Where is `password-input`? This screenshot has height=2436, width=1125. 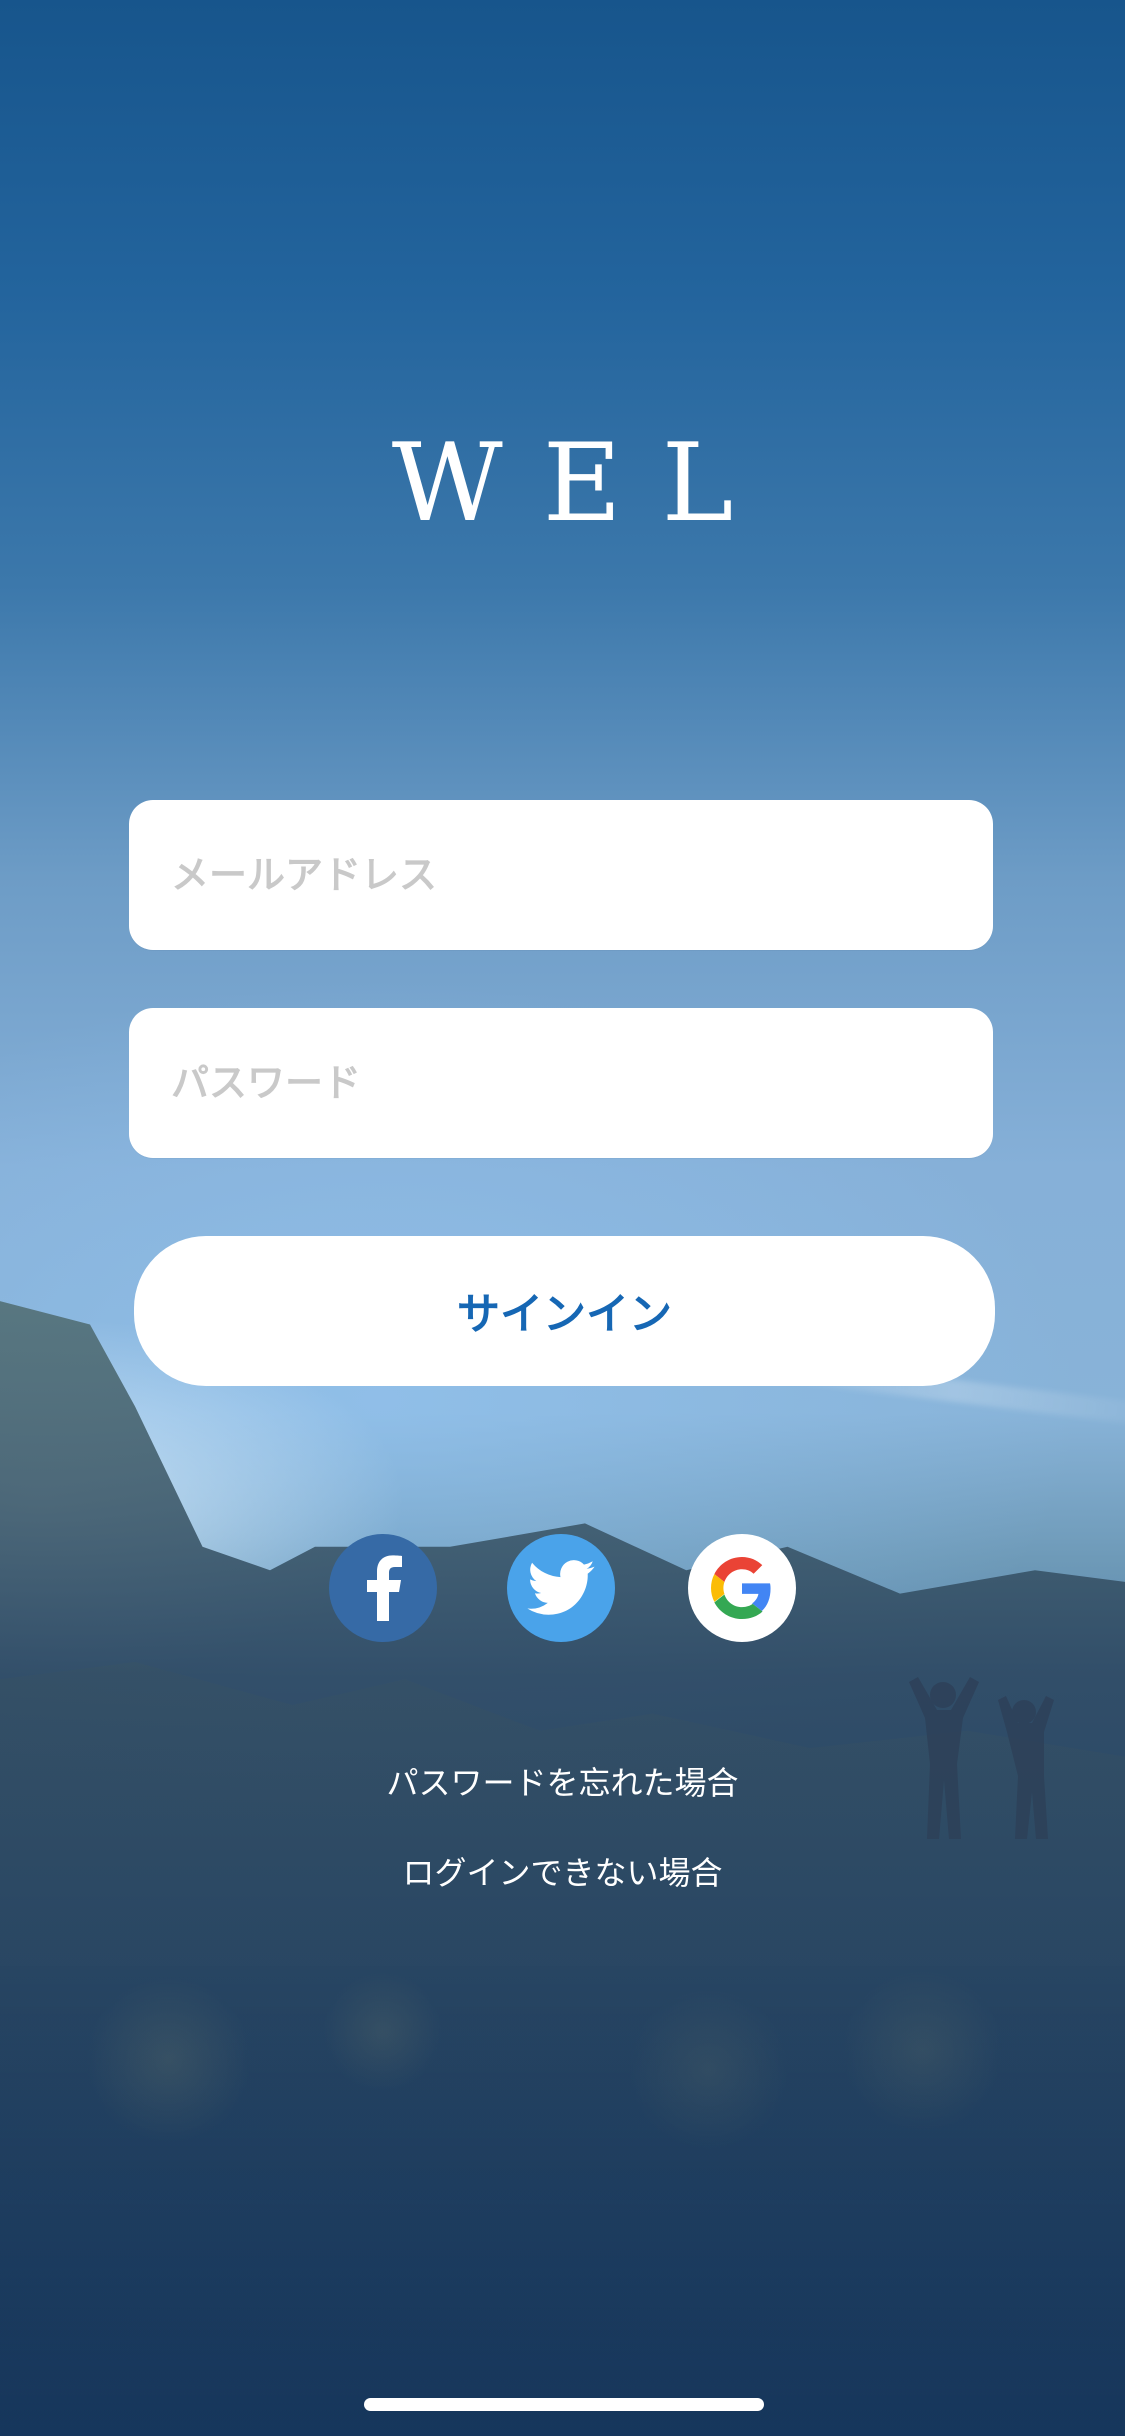 password-input is located at coordinates (561, 1083).